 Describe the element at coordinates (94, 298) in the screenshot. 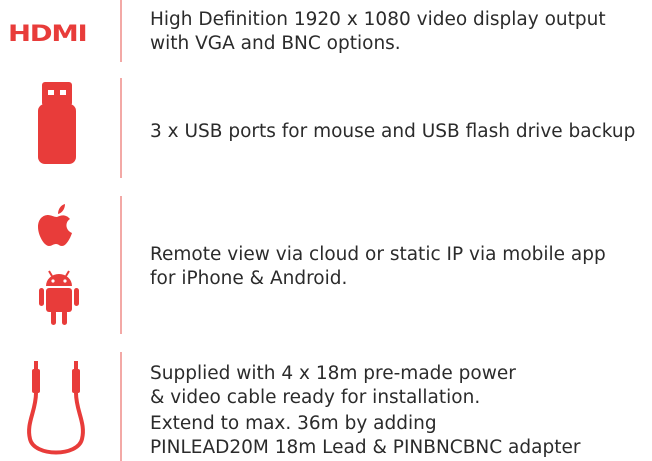

I see `android-icon` at that location.